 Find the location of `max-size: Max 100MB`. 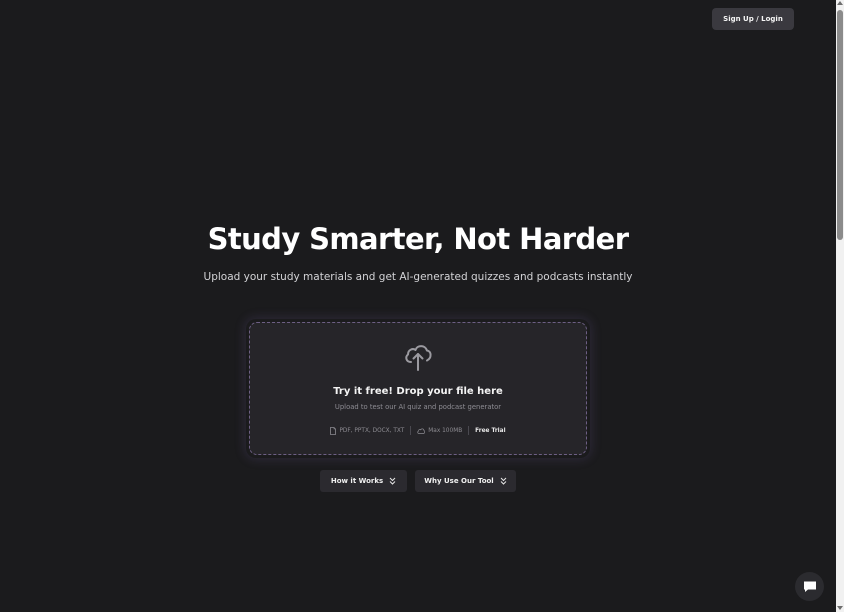

max-size: Max 100MB is located at coordinates (439, 431).